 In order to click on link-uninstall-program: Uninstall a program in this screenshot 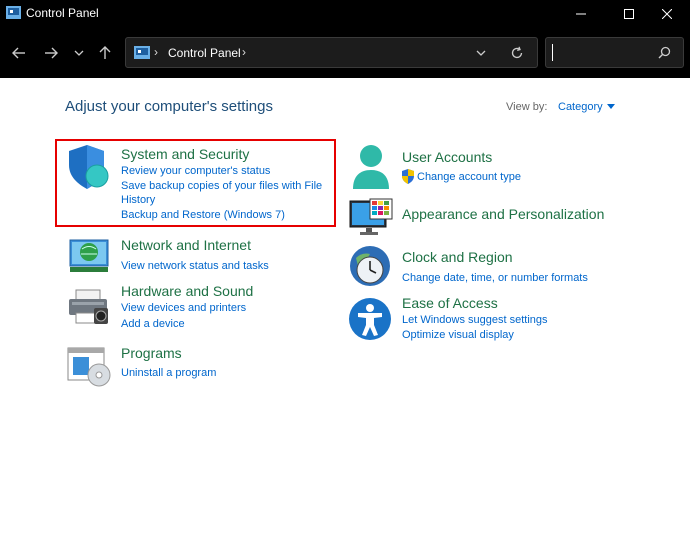, I will do `click(168, 373)`.